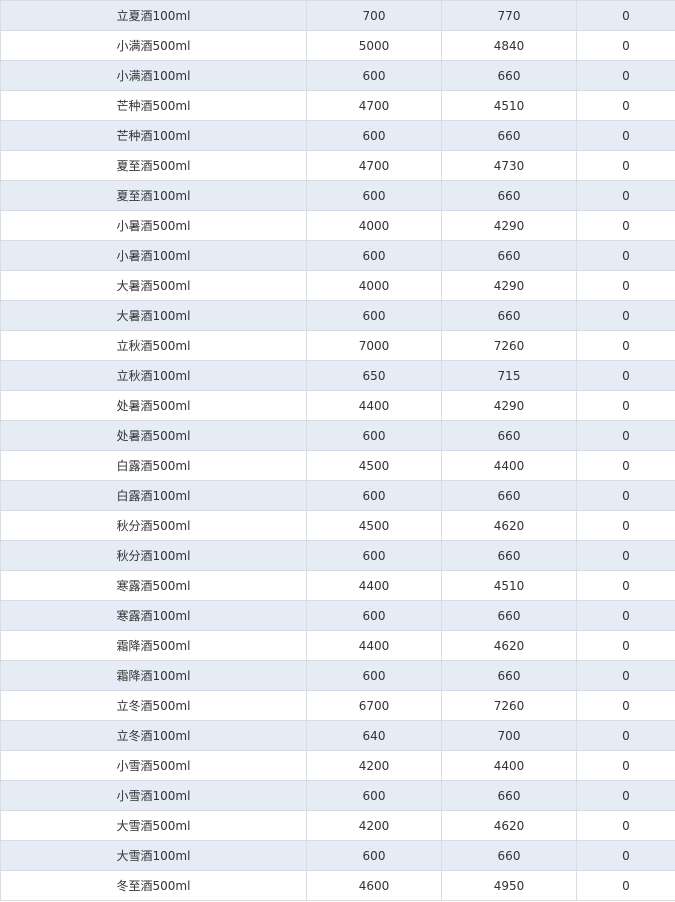 Image resolution: width=675 pixels, height=902 pixels. Describe the element at coordinates (153, 795) in the screenshot. I see `product-name-cell: 小雪酒100ml` at that location.